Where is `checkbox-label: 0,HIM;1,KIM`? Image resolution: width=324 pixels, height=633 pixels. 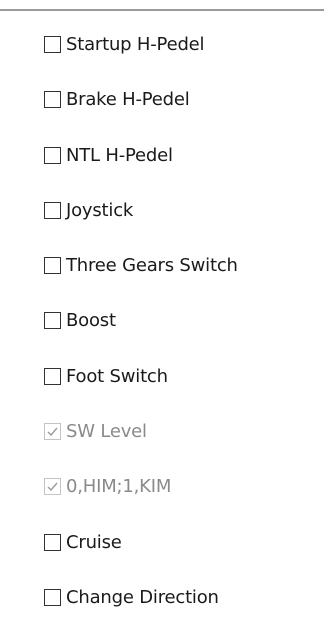 checkbox-label: 0,HIM;1,KIM is located at coordinates (119, 487).